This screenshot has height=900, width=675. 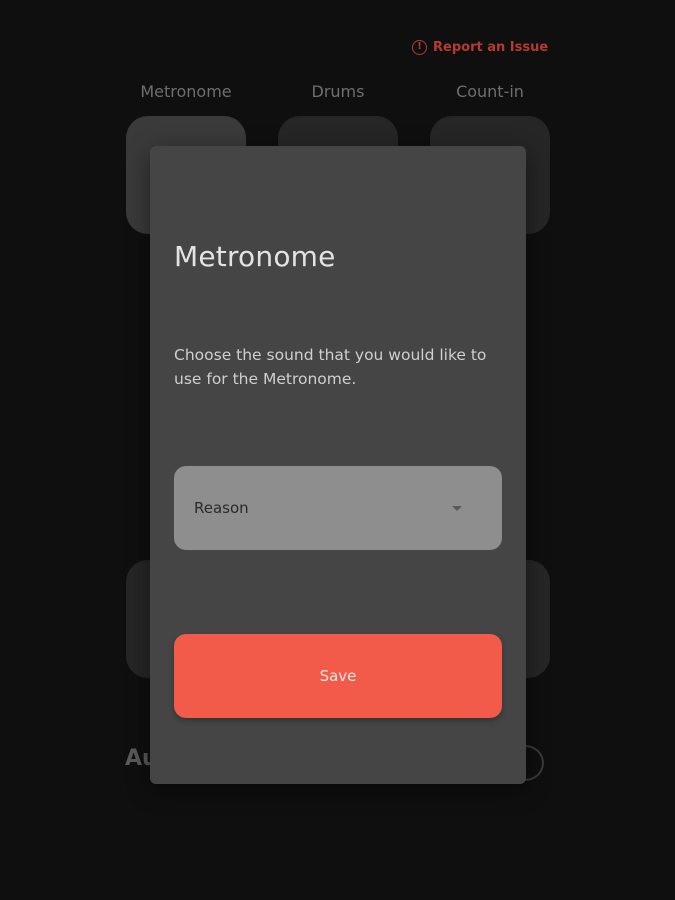 What do you see at coordinates (338, 676) in the screenshot?
I see `save-button: Save` at bounding box center [338, 676].